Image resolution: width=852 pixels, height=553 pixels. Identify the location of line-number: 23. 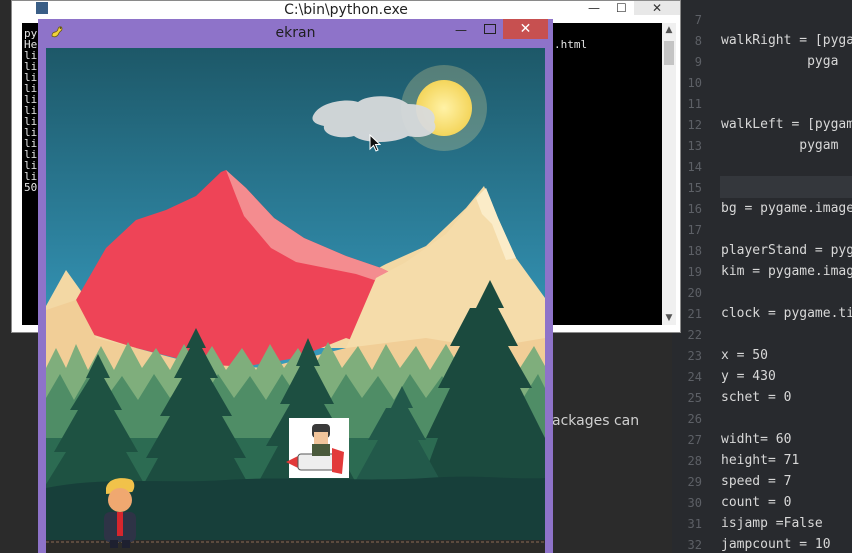
(694, 356).